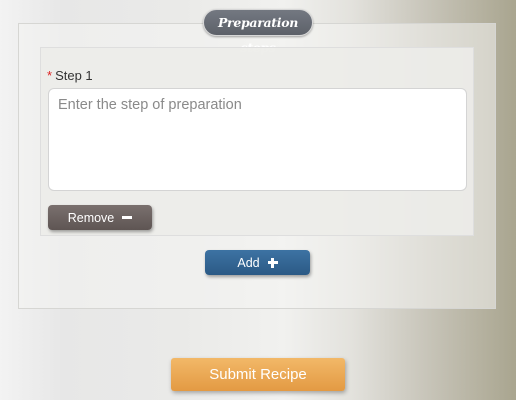 The image size is (516, 400). I want to click on remove-step-button: Remove, so click(100, 217).